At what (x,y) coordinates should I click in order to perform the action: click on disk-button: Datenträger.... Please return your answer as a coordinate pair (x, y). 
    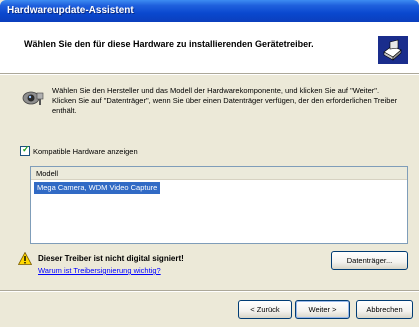
    Looking at the image, I should click on (369, 260).